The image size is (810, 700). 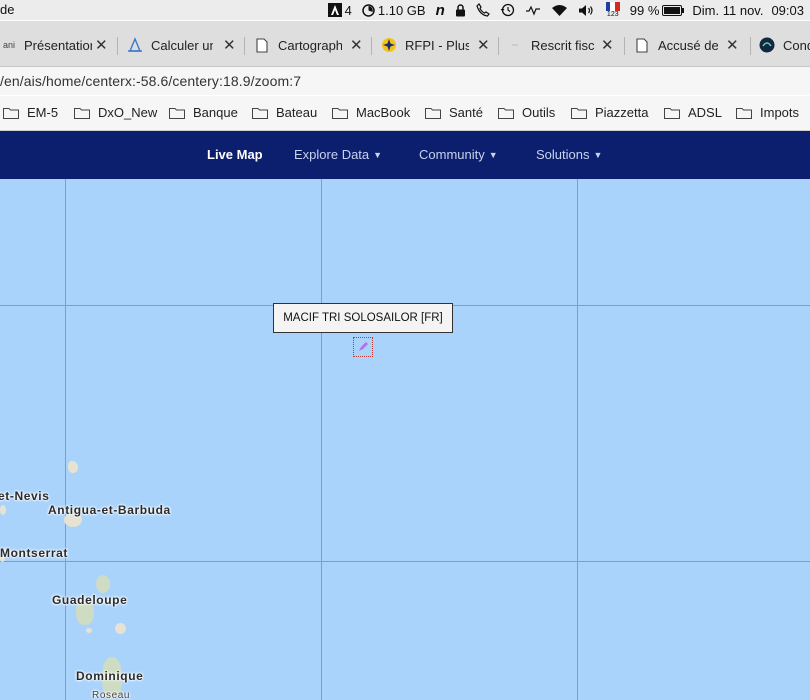 What do you see at coordinates (609, 112) in the screenshot?
I see `bookmark-folder: Piazzetta` at bounding box center [609, 112].